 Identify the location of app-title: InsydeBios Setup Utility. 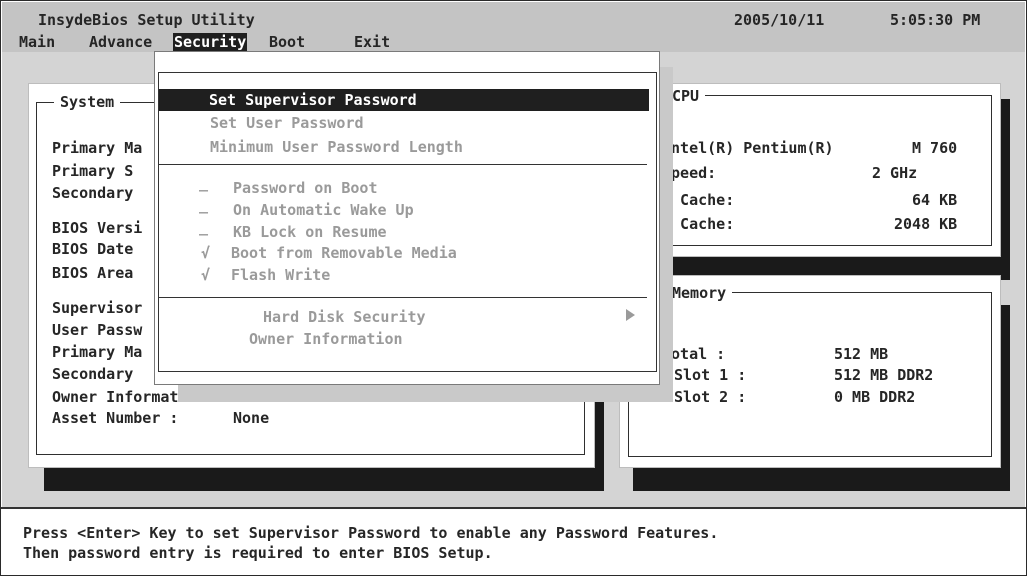
(146, 20).